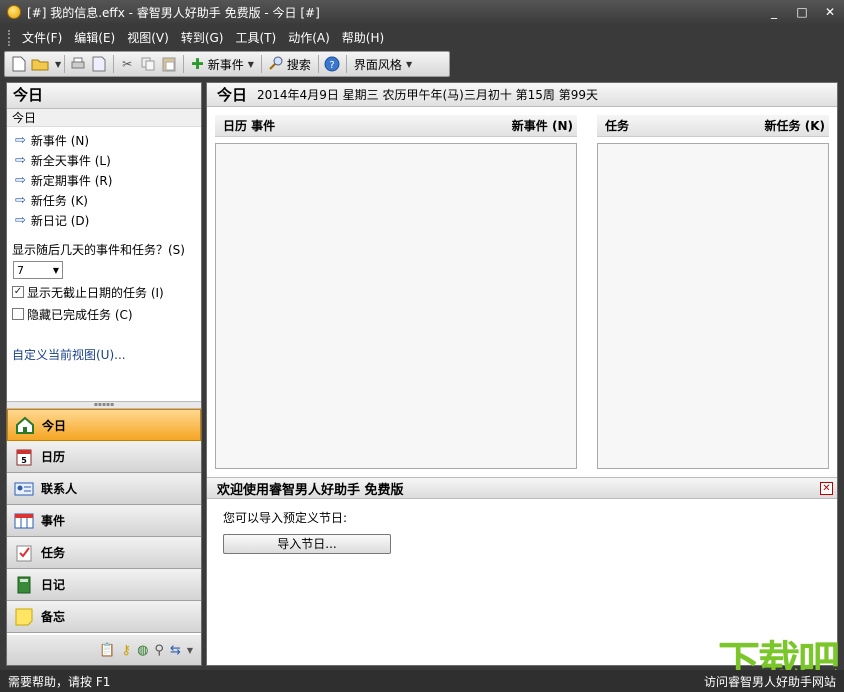 This screenshot has height=692, width=844. Describe the element at coordinates (142, 650) in the screenshot. I see `globe-icon: ◍` at that location.